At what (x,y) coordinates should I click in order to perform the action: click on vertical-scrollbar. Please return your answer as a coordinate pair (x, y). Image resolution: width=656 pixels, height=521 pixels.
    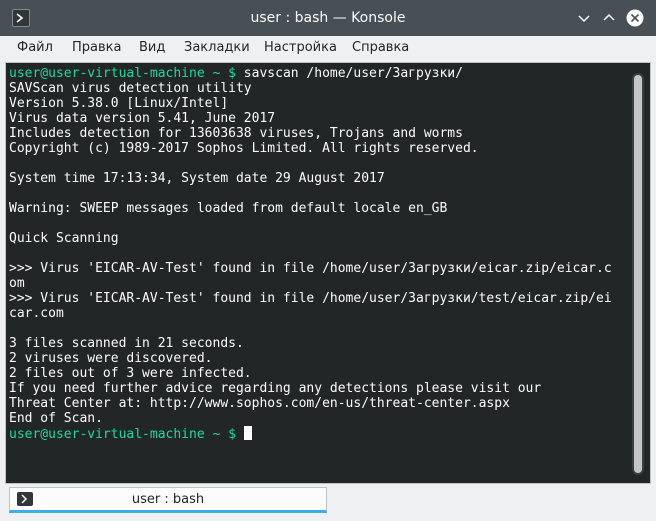
    Looking at the image, I should click on (638, 274).